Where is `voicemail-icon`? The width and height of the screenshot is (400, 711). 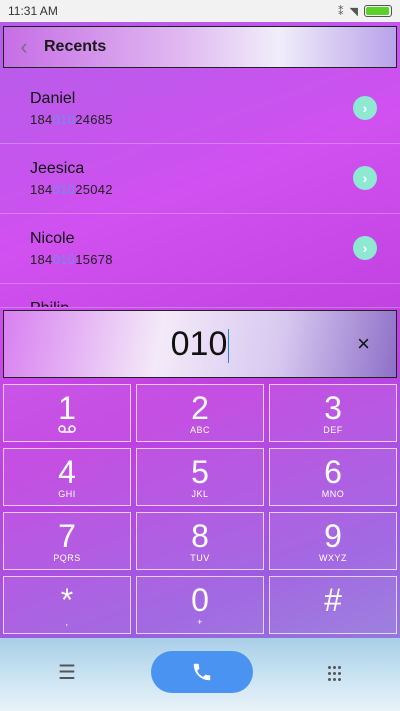 voicemail-icon is located at coordinates (67, 430).